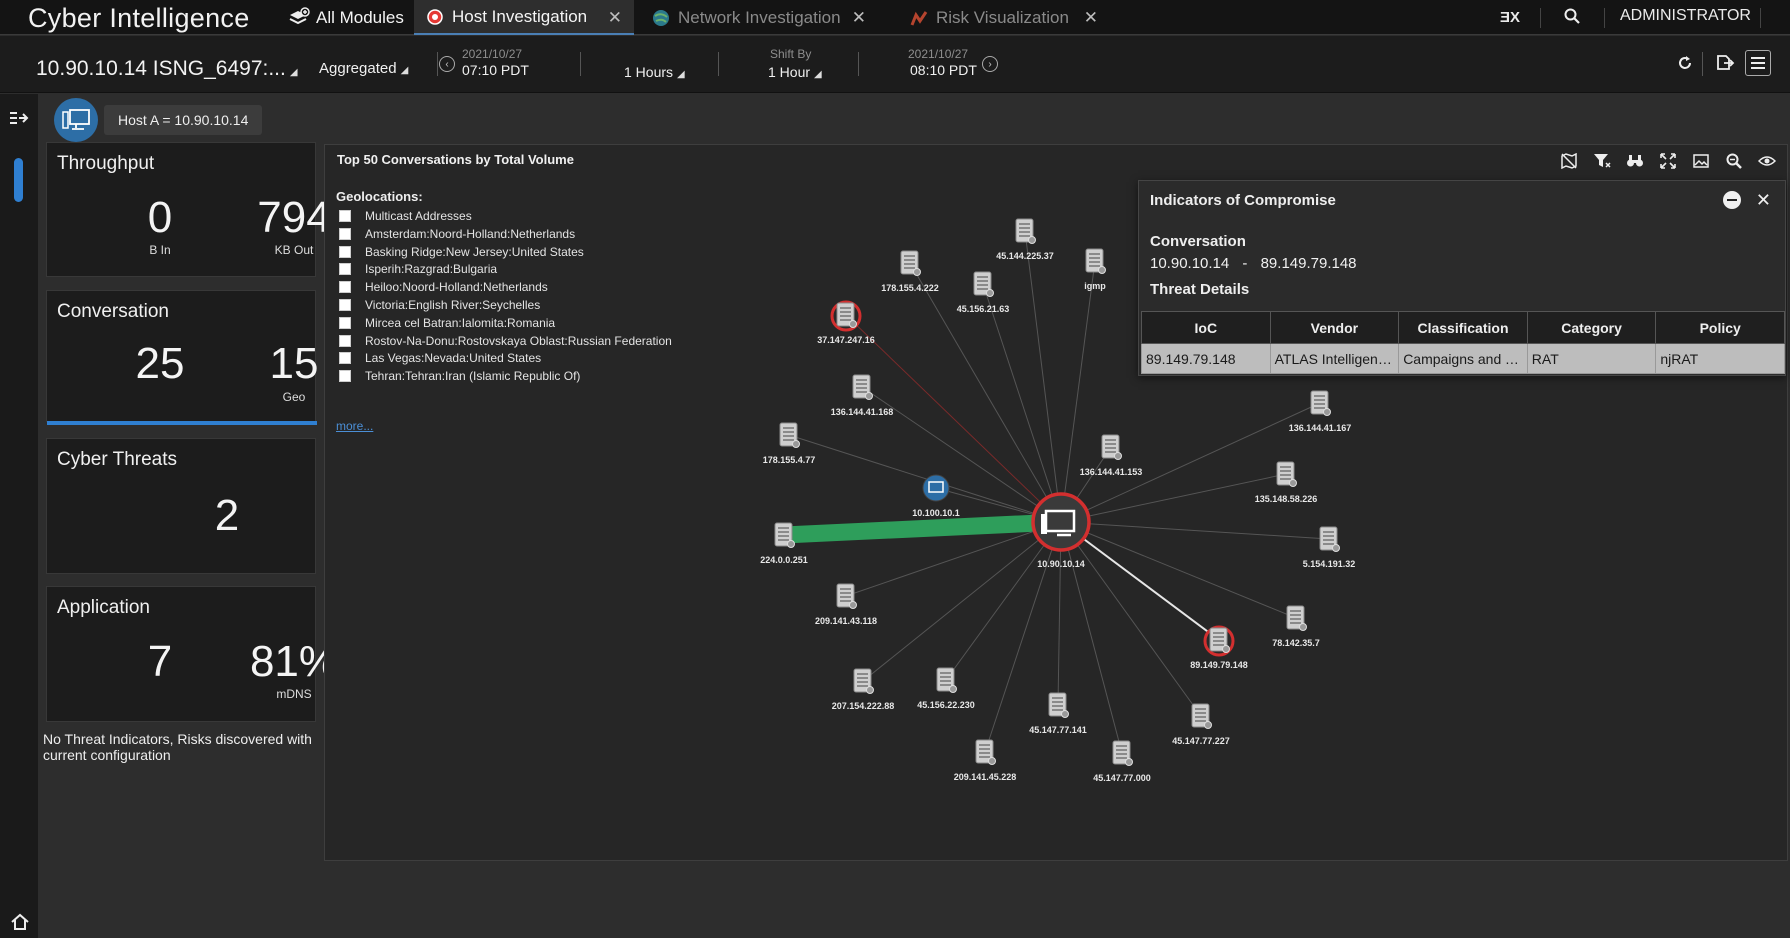  I want to click on scroll-indicator, so click(18, 180).